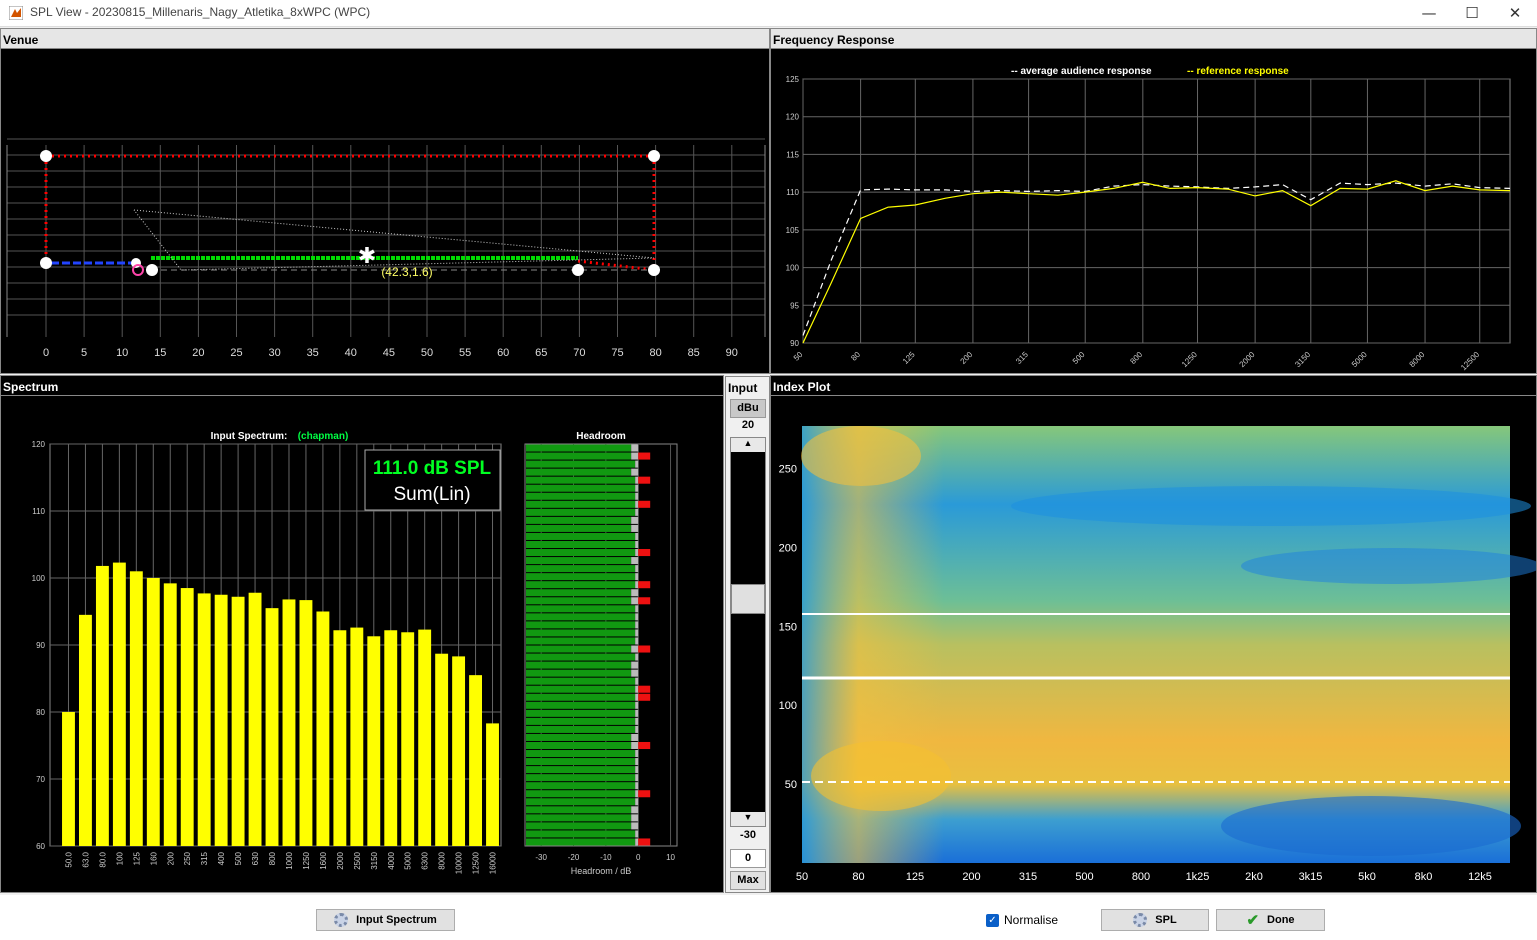  Describe the element at coordinates (855, 356) in the screenshot. I see `fr-x-tick: 80` at that location.